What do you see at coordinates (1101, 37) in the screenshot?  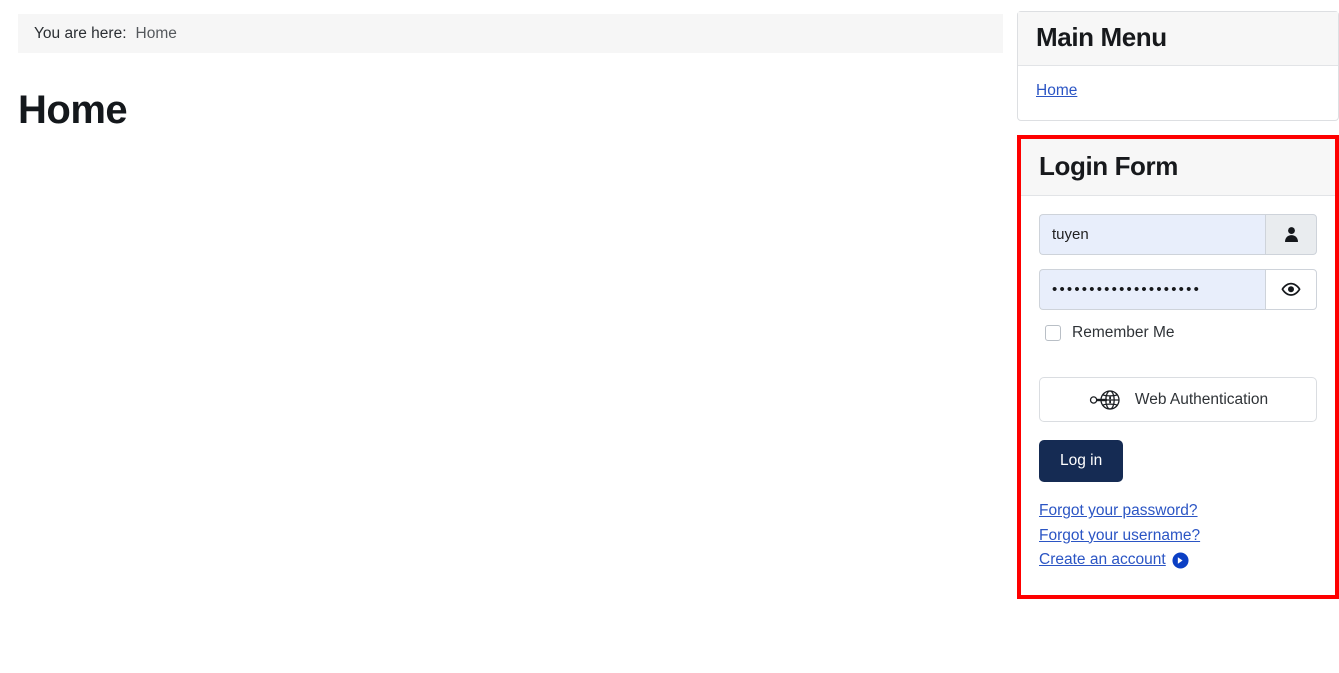 I see `main-menu-title: Main Menu` at bounding box center [1101, 37].